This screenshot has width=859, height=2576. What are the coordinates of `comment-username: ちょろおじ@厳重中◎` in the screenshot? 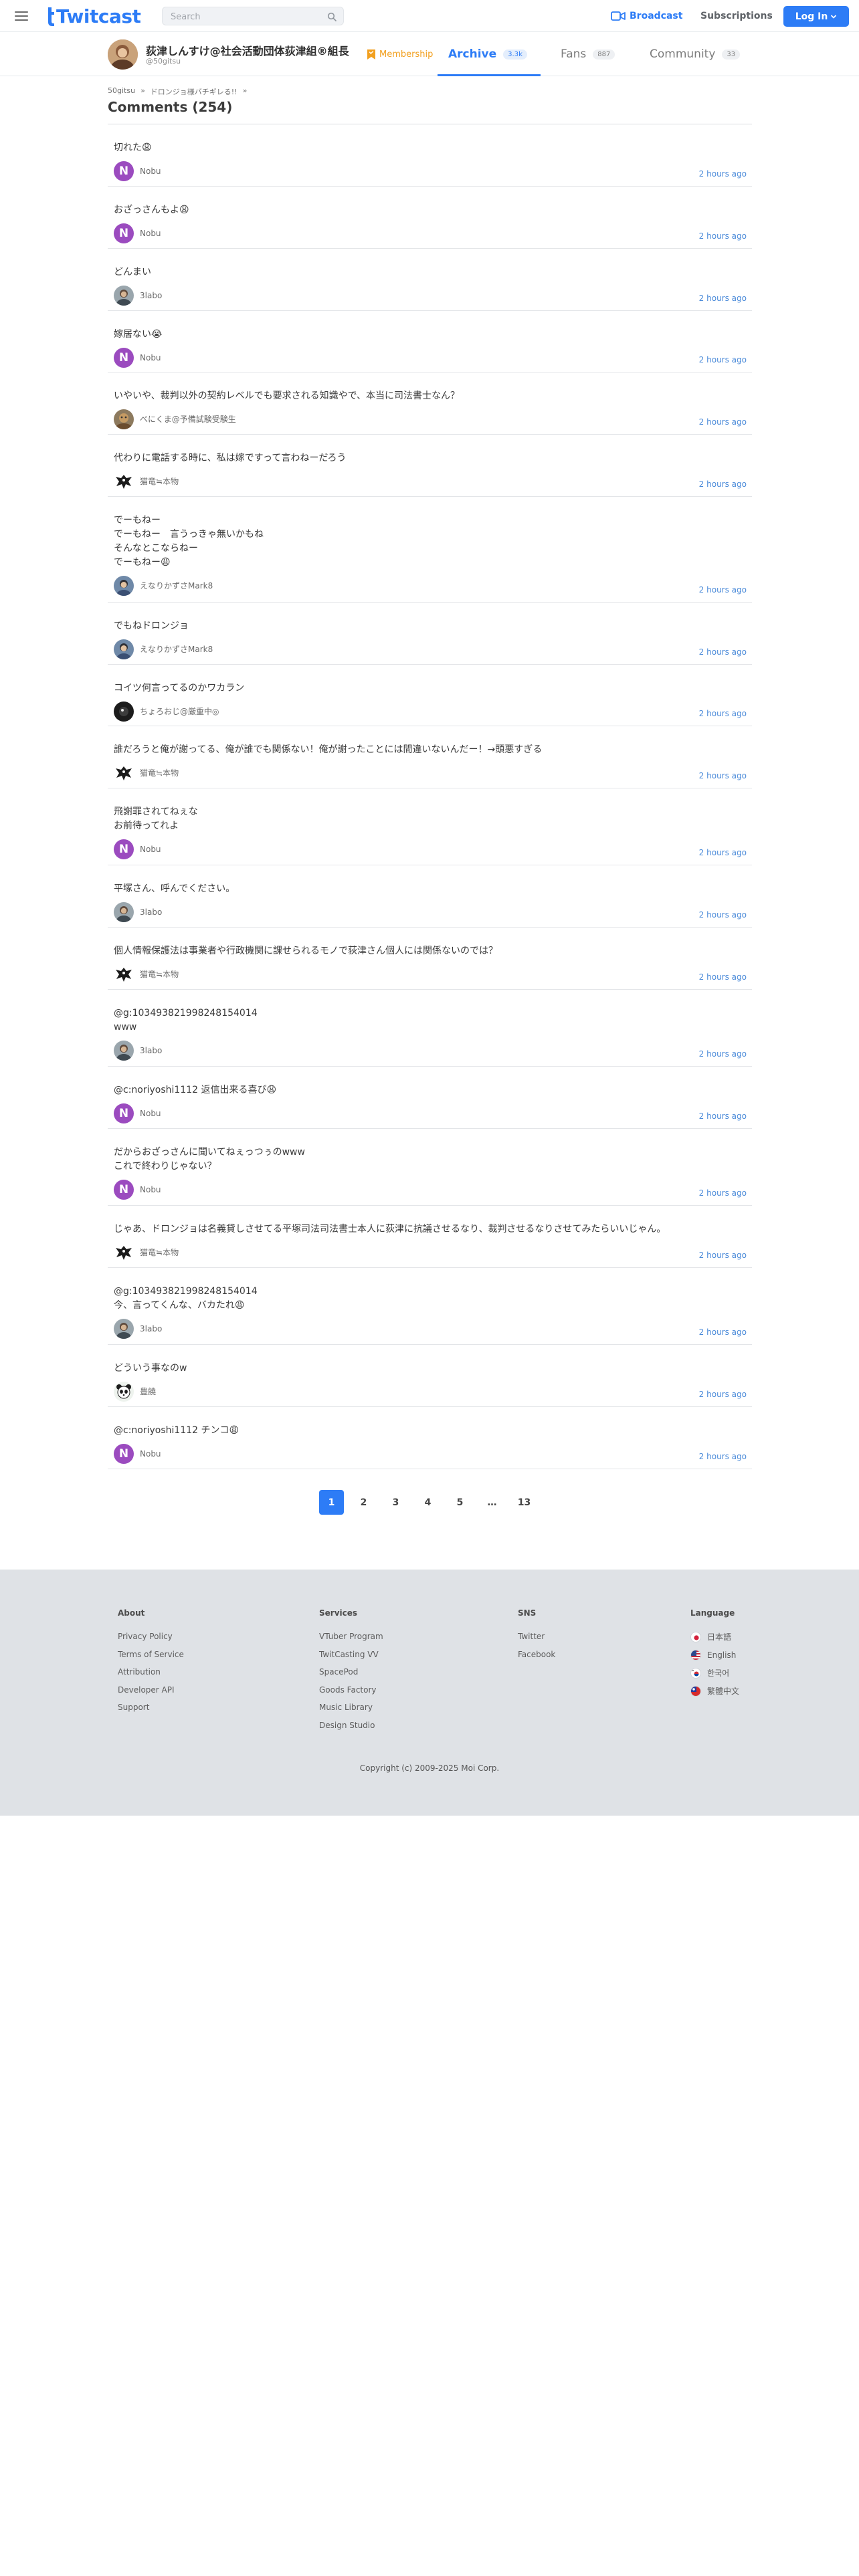 It's located at (179, 711).